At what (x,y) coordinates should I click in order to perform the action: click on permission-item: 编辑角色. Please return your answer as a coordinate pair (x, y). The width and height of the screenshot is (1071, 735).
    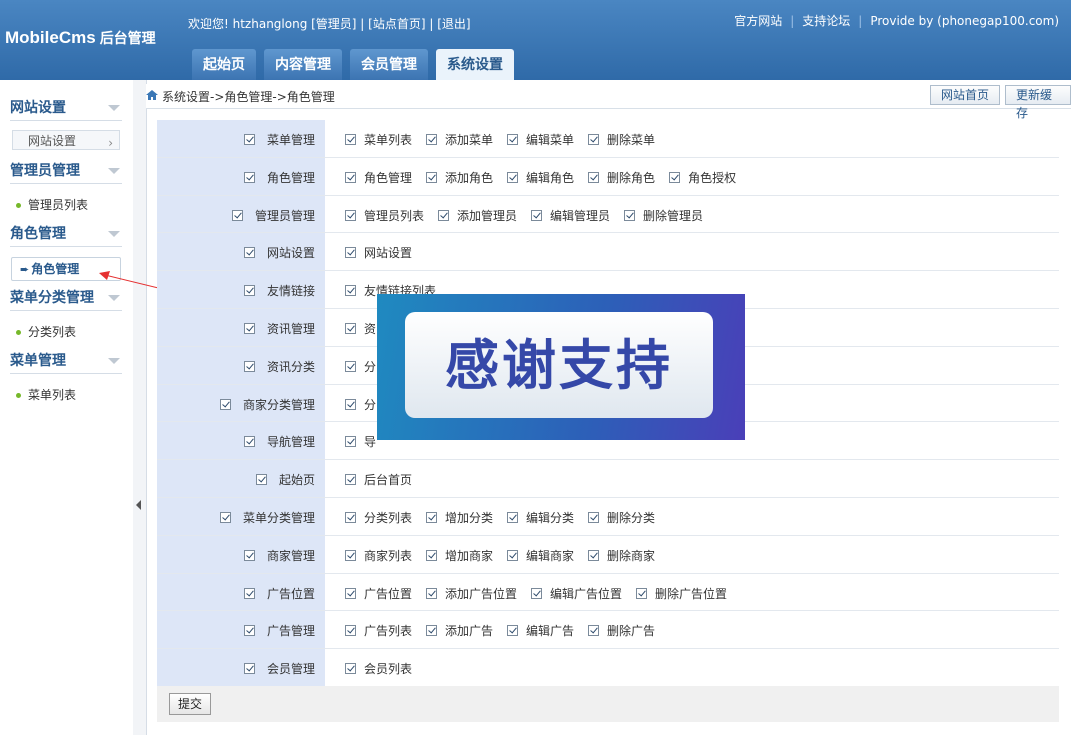
    Looking at the image, I should click on (540, 177).